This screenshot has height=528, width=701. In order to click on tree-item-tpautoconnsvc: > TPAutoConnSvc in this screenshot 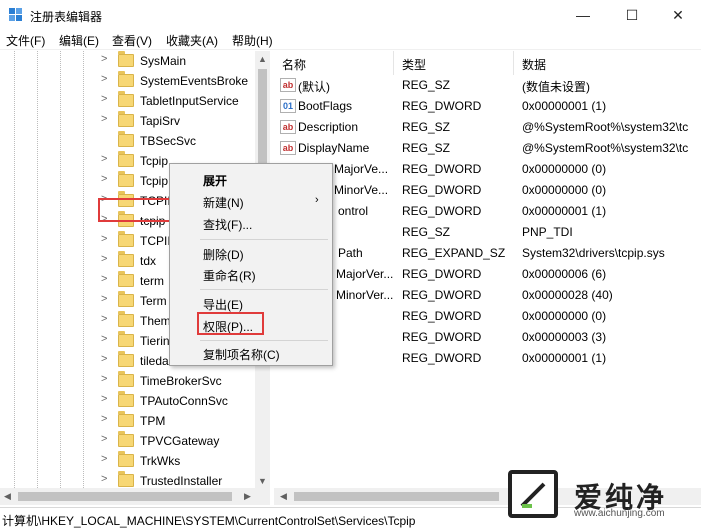, I will do `click(127, 401)`.